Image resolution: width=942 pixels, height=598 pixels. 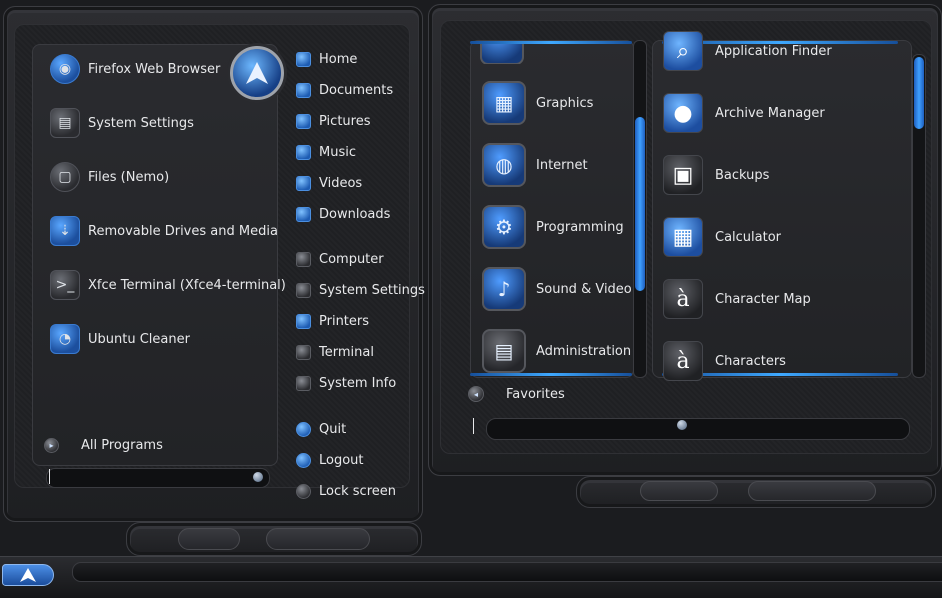 I want to click on system-computer: Computer, so click(x=340, y=259).